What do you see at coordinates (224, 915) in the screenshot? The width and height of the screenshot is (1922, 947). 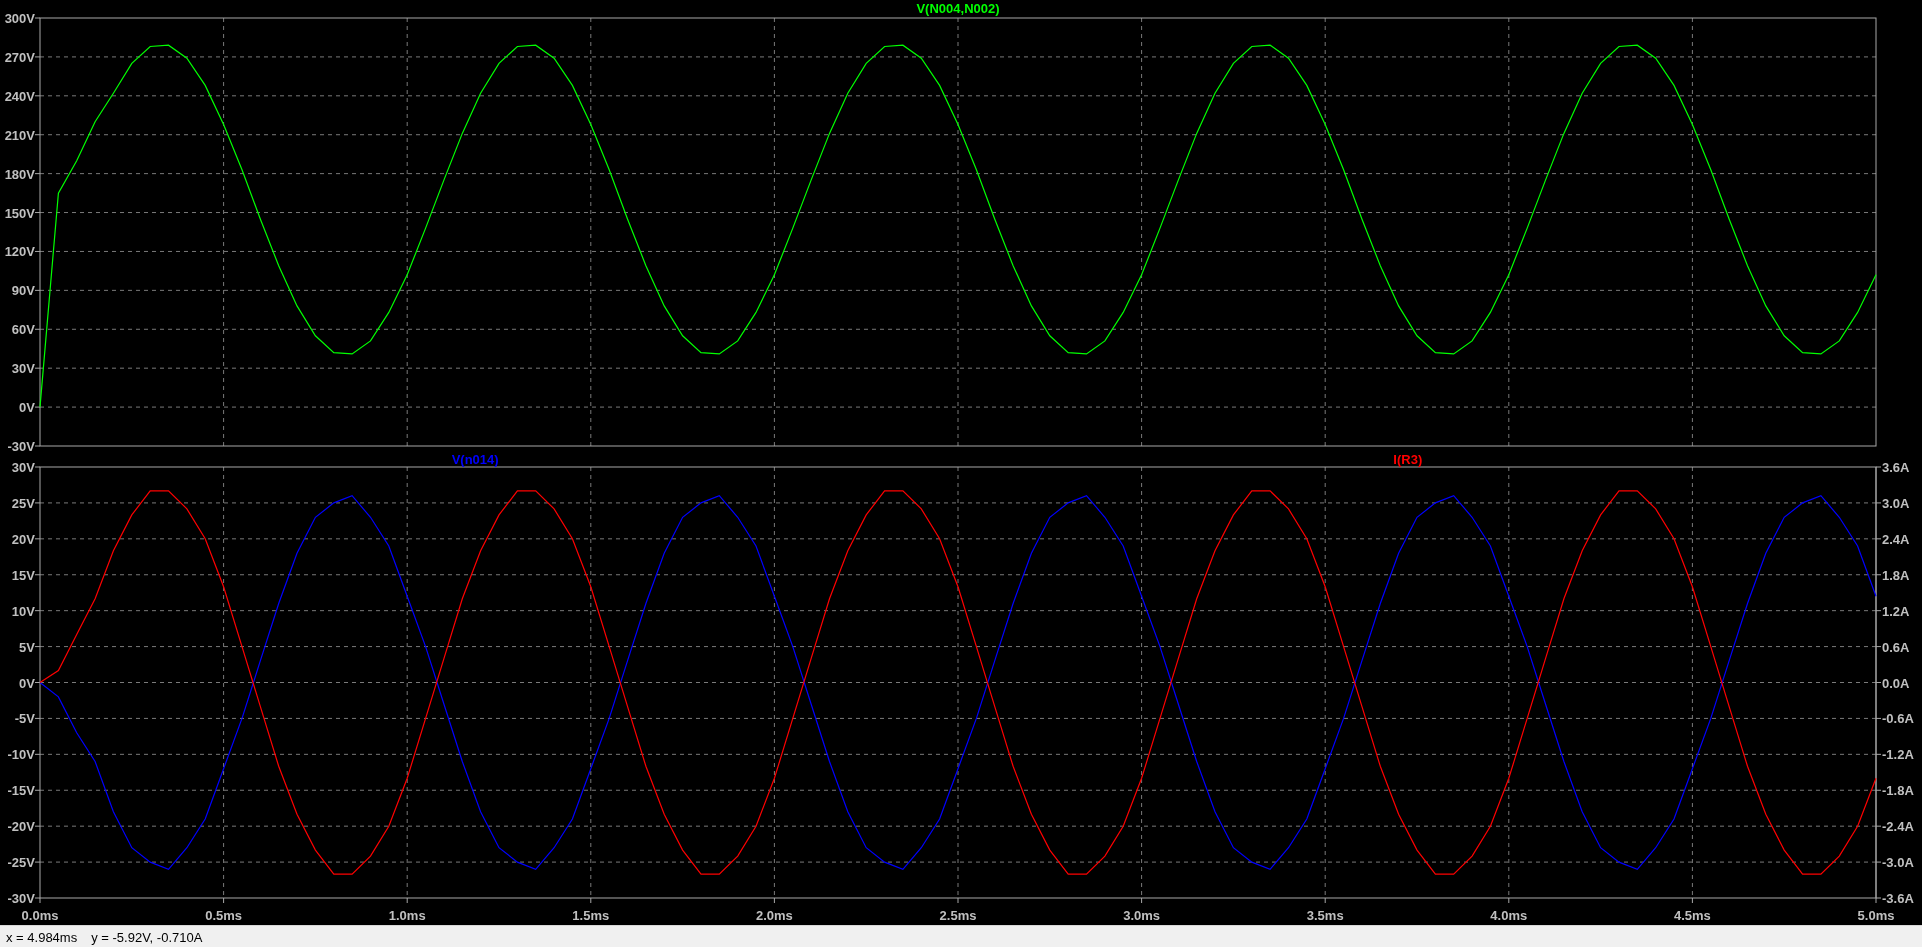 I see `axis-label: 0.5ms` at bounding box center [224, 915].